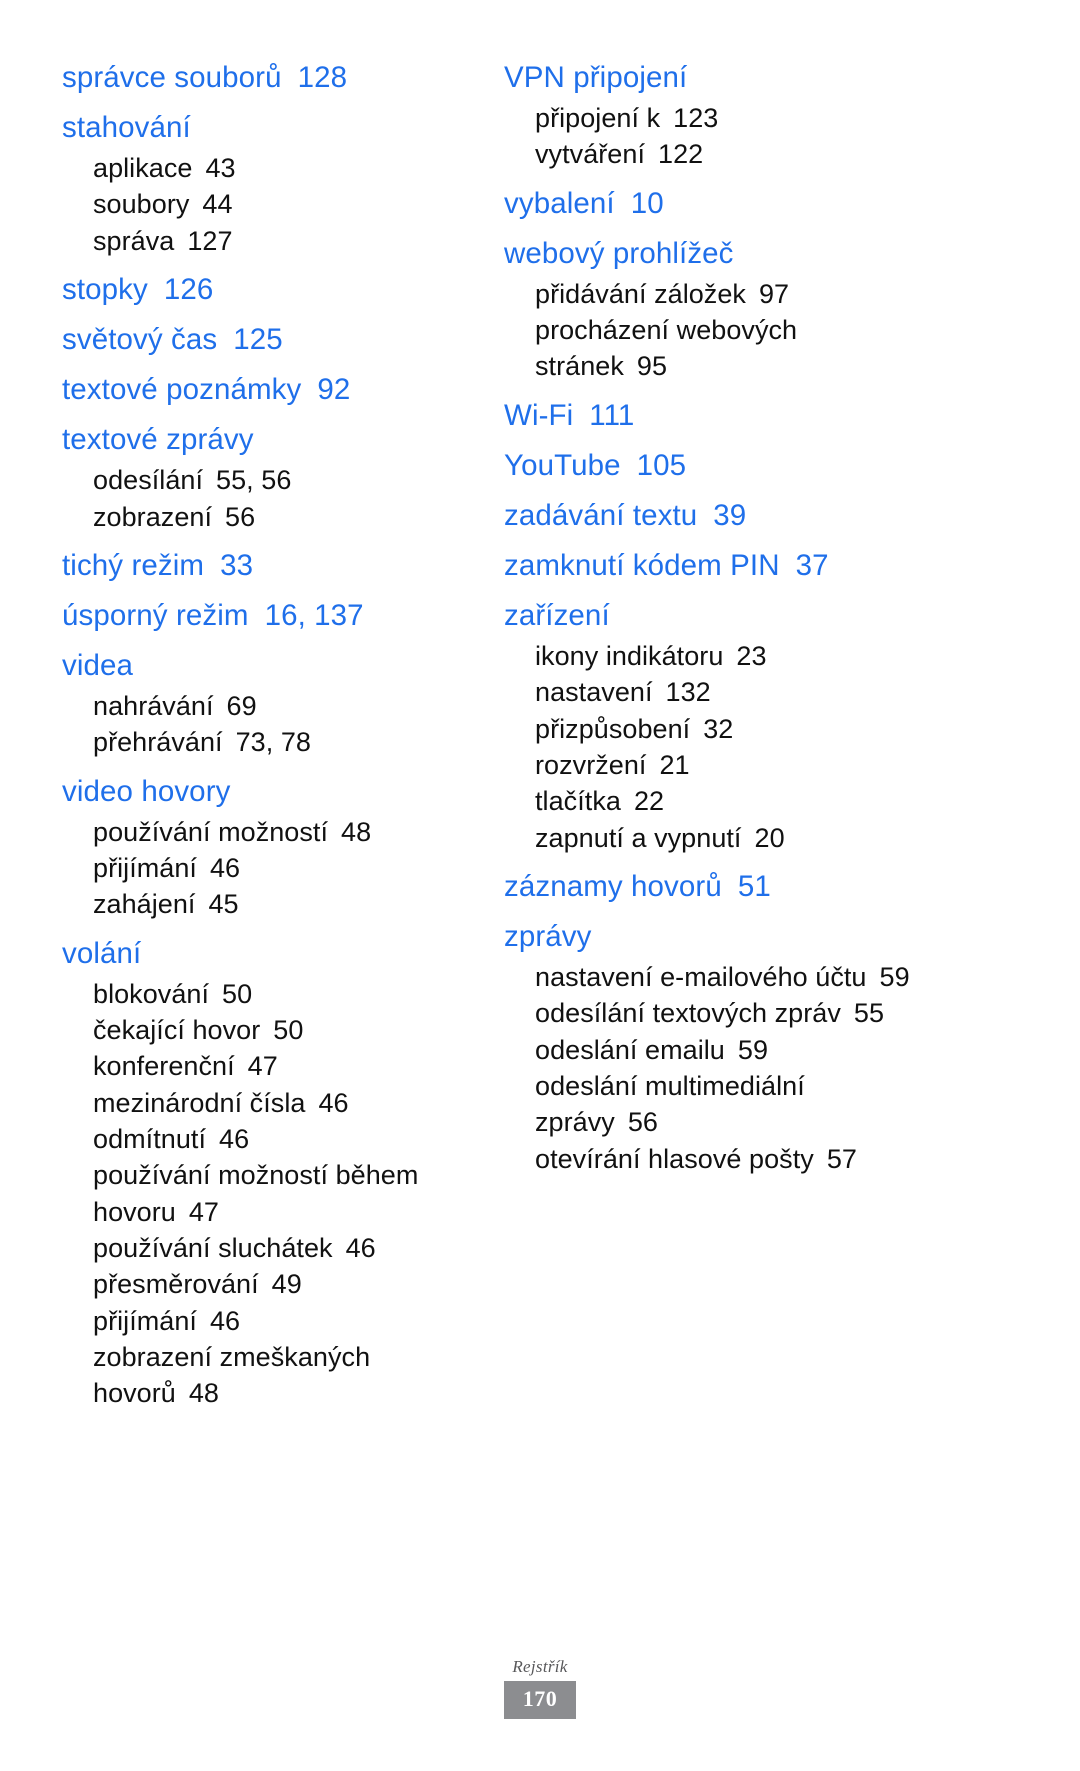 Image resolution: width=1080 pixels, height=1771 pixels. I want to click on term-text: vybalení, so click(559, 203).